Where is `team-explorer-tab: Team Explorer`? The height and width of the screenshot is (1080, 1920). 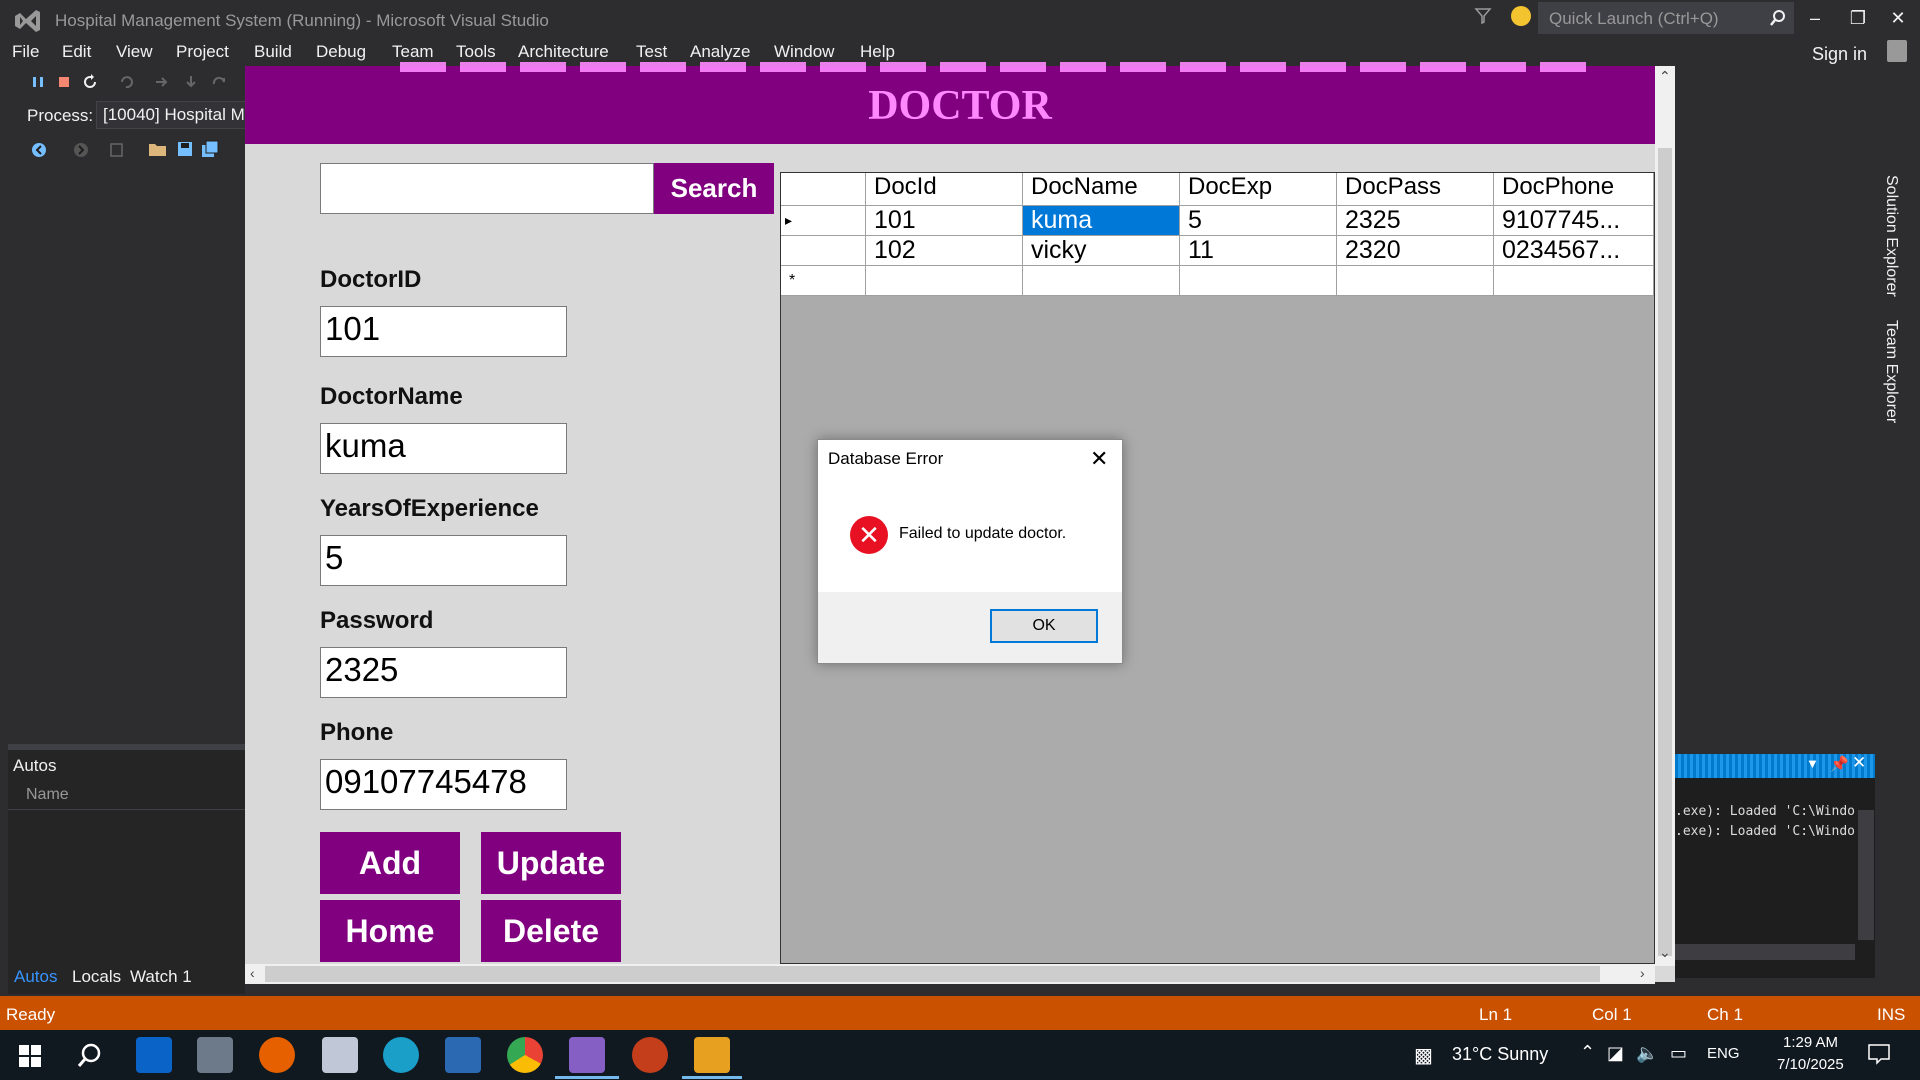
team-explorer-tab: Team Explorer is located at coordinates (1891, 371).